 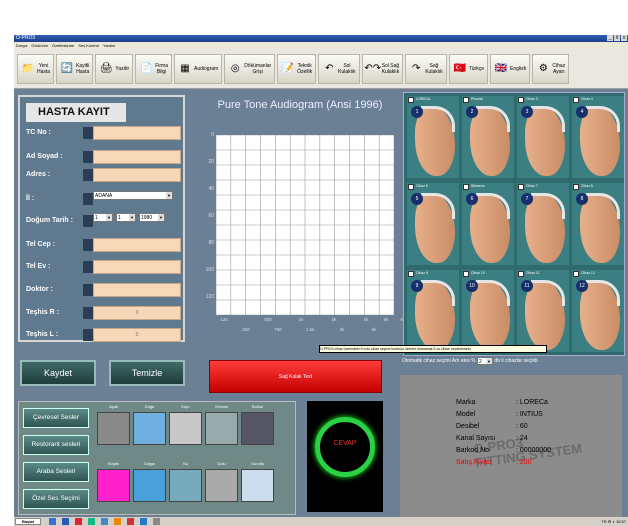 I want to click on media-icon, so click(x=130, y=521).